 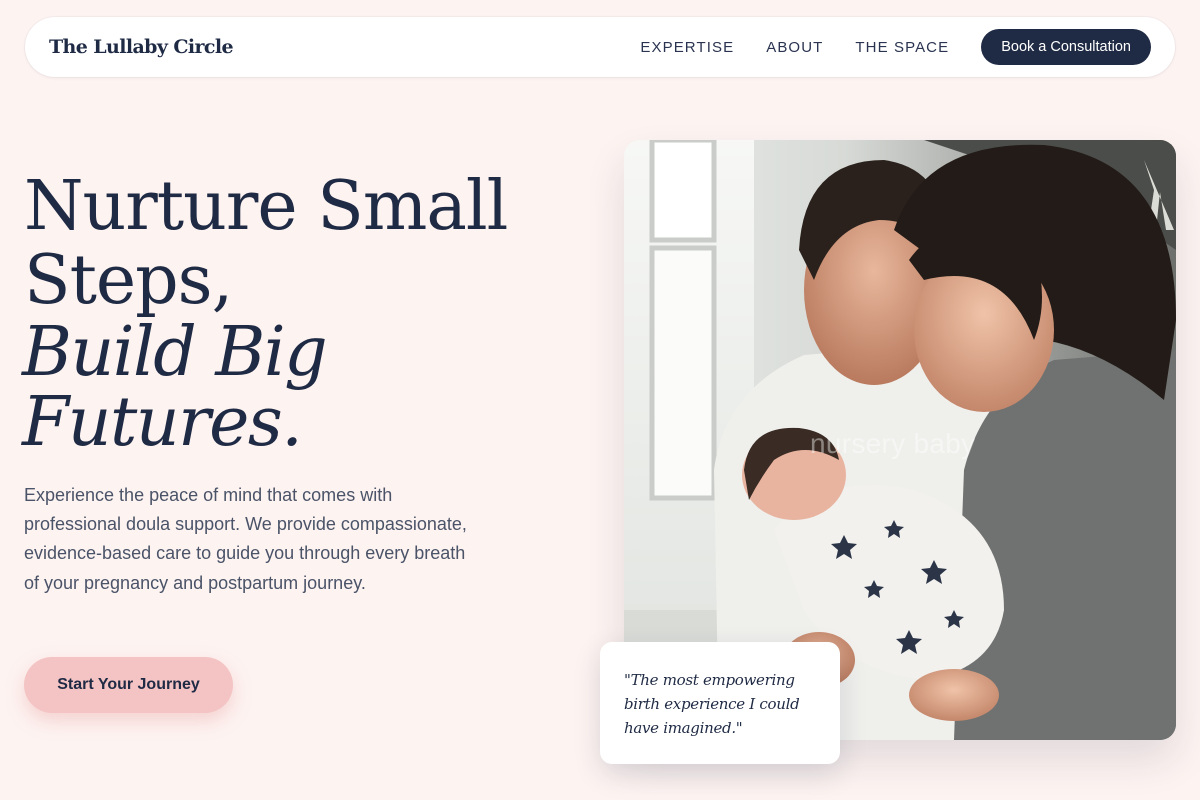 What do you see at coordinates (893, 443) in the screenshot?
I see `image-overlay-text: nursery baby` at bounding box center [893, 443].